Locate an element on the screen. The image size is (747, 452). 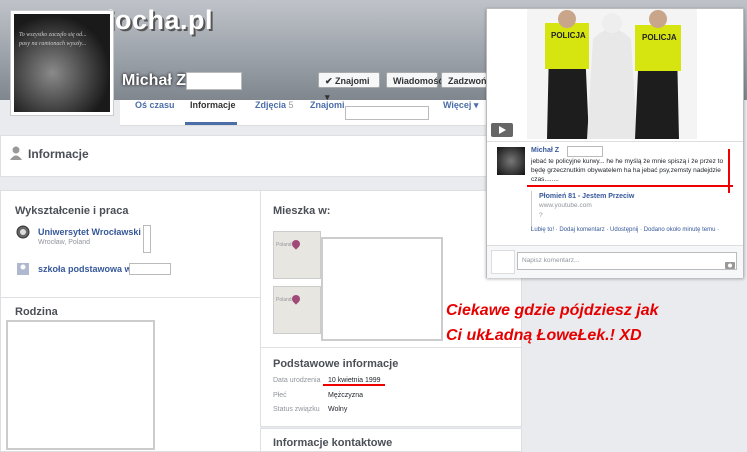
university-icon is located at coordinates (23, 232).